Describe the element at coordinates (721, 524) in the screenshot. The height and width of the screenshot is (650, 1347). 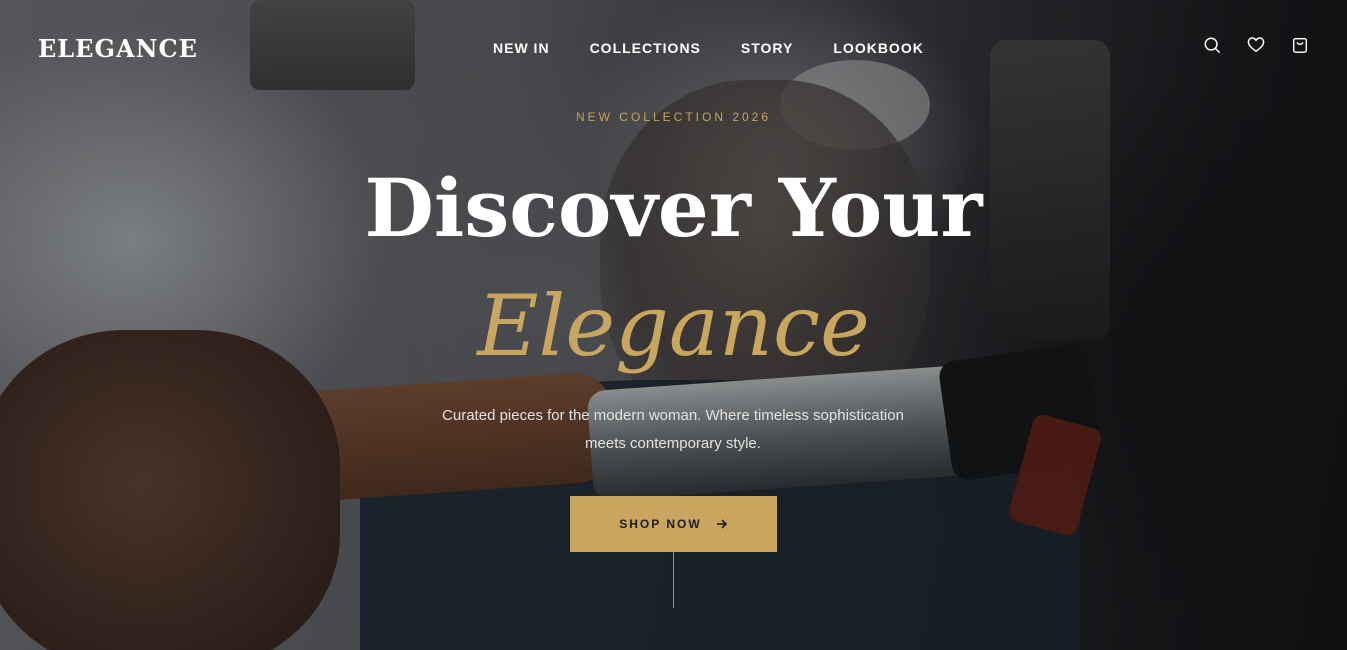
I see `arrow-right-icon` at that location.